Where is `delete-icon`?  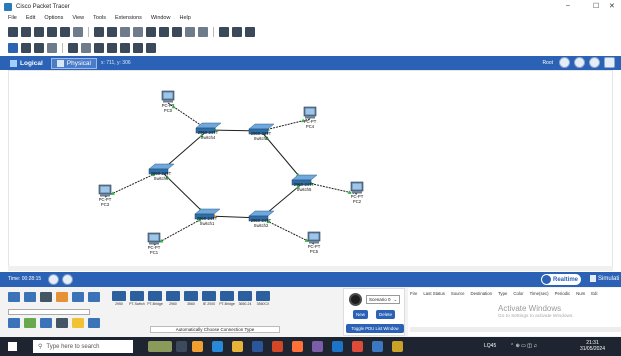
delete-icon is located at coordinates (39, 47).